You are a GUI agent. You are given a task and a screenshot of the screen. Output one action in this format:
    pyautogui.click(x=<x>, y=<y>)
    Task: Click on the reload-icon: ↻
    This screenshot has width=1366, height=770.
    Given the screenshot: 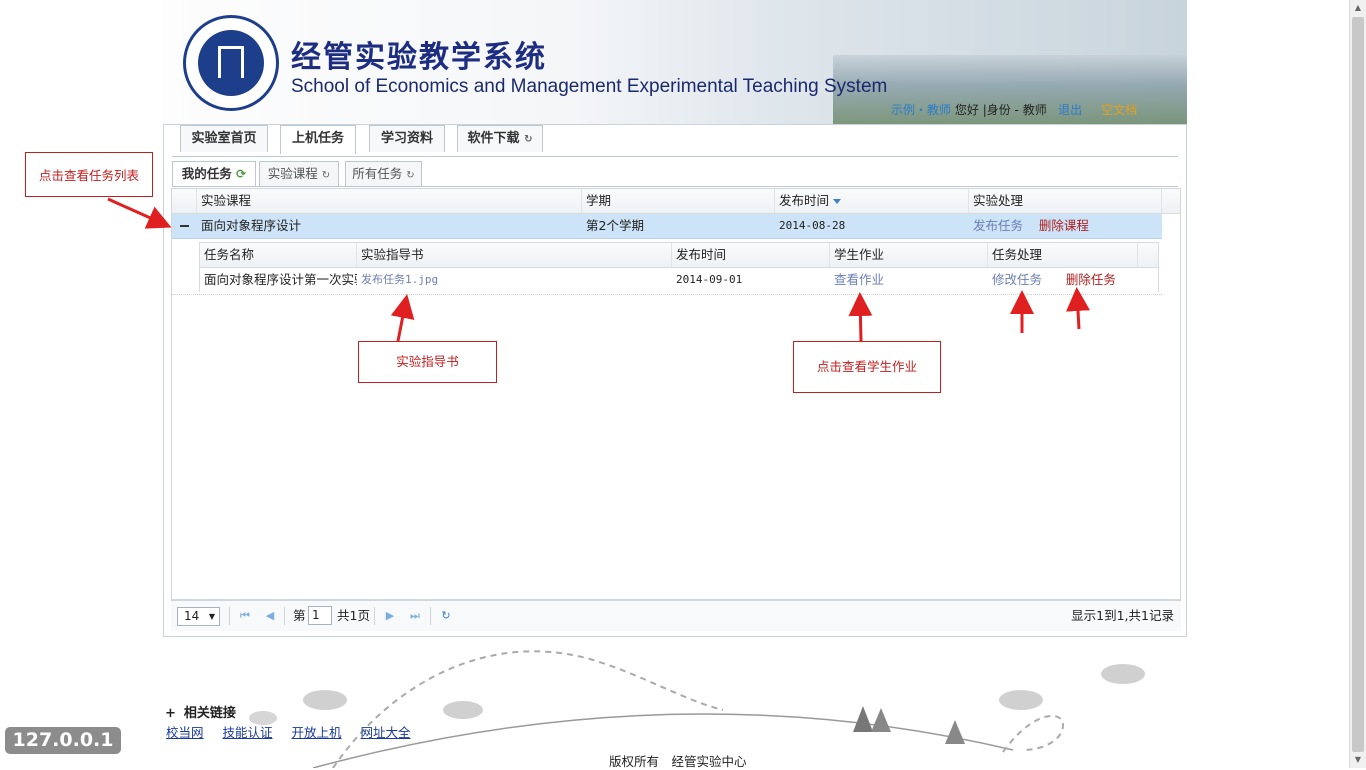 What is the action you would take?
    pyautogui.click(x=446, y=616)
    